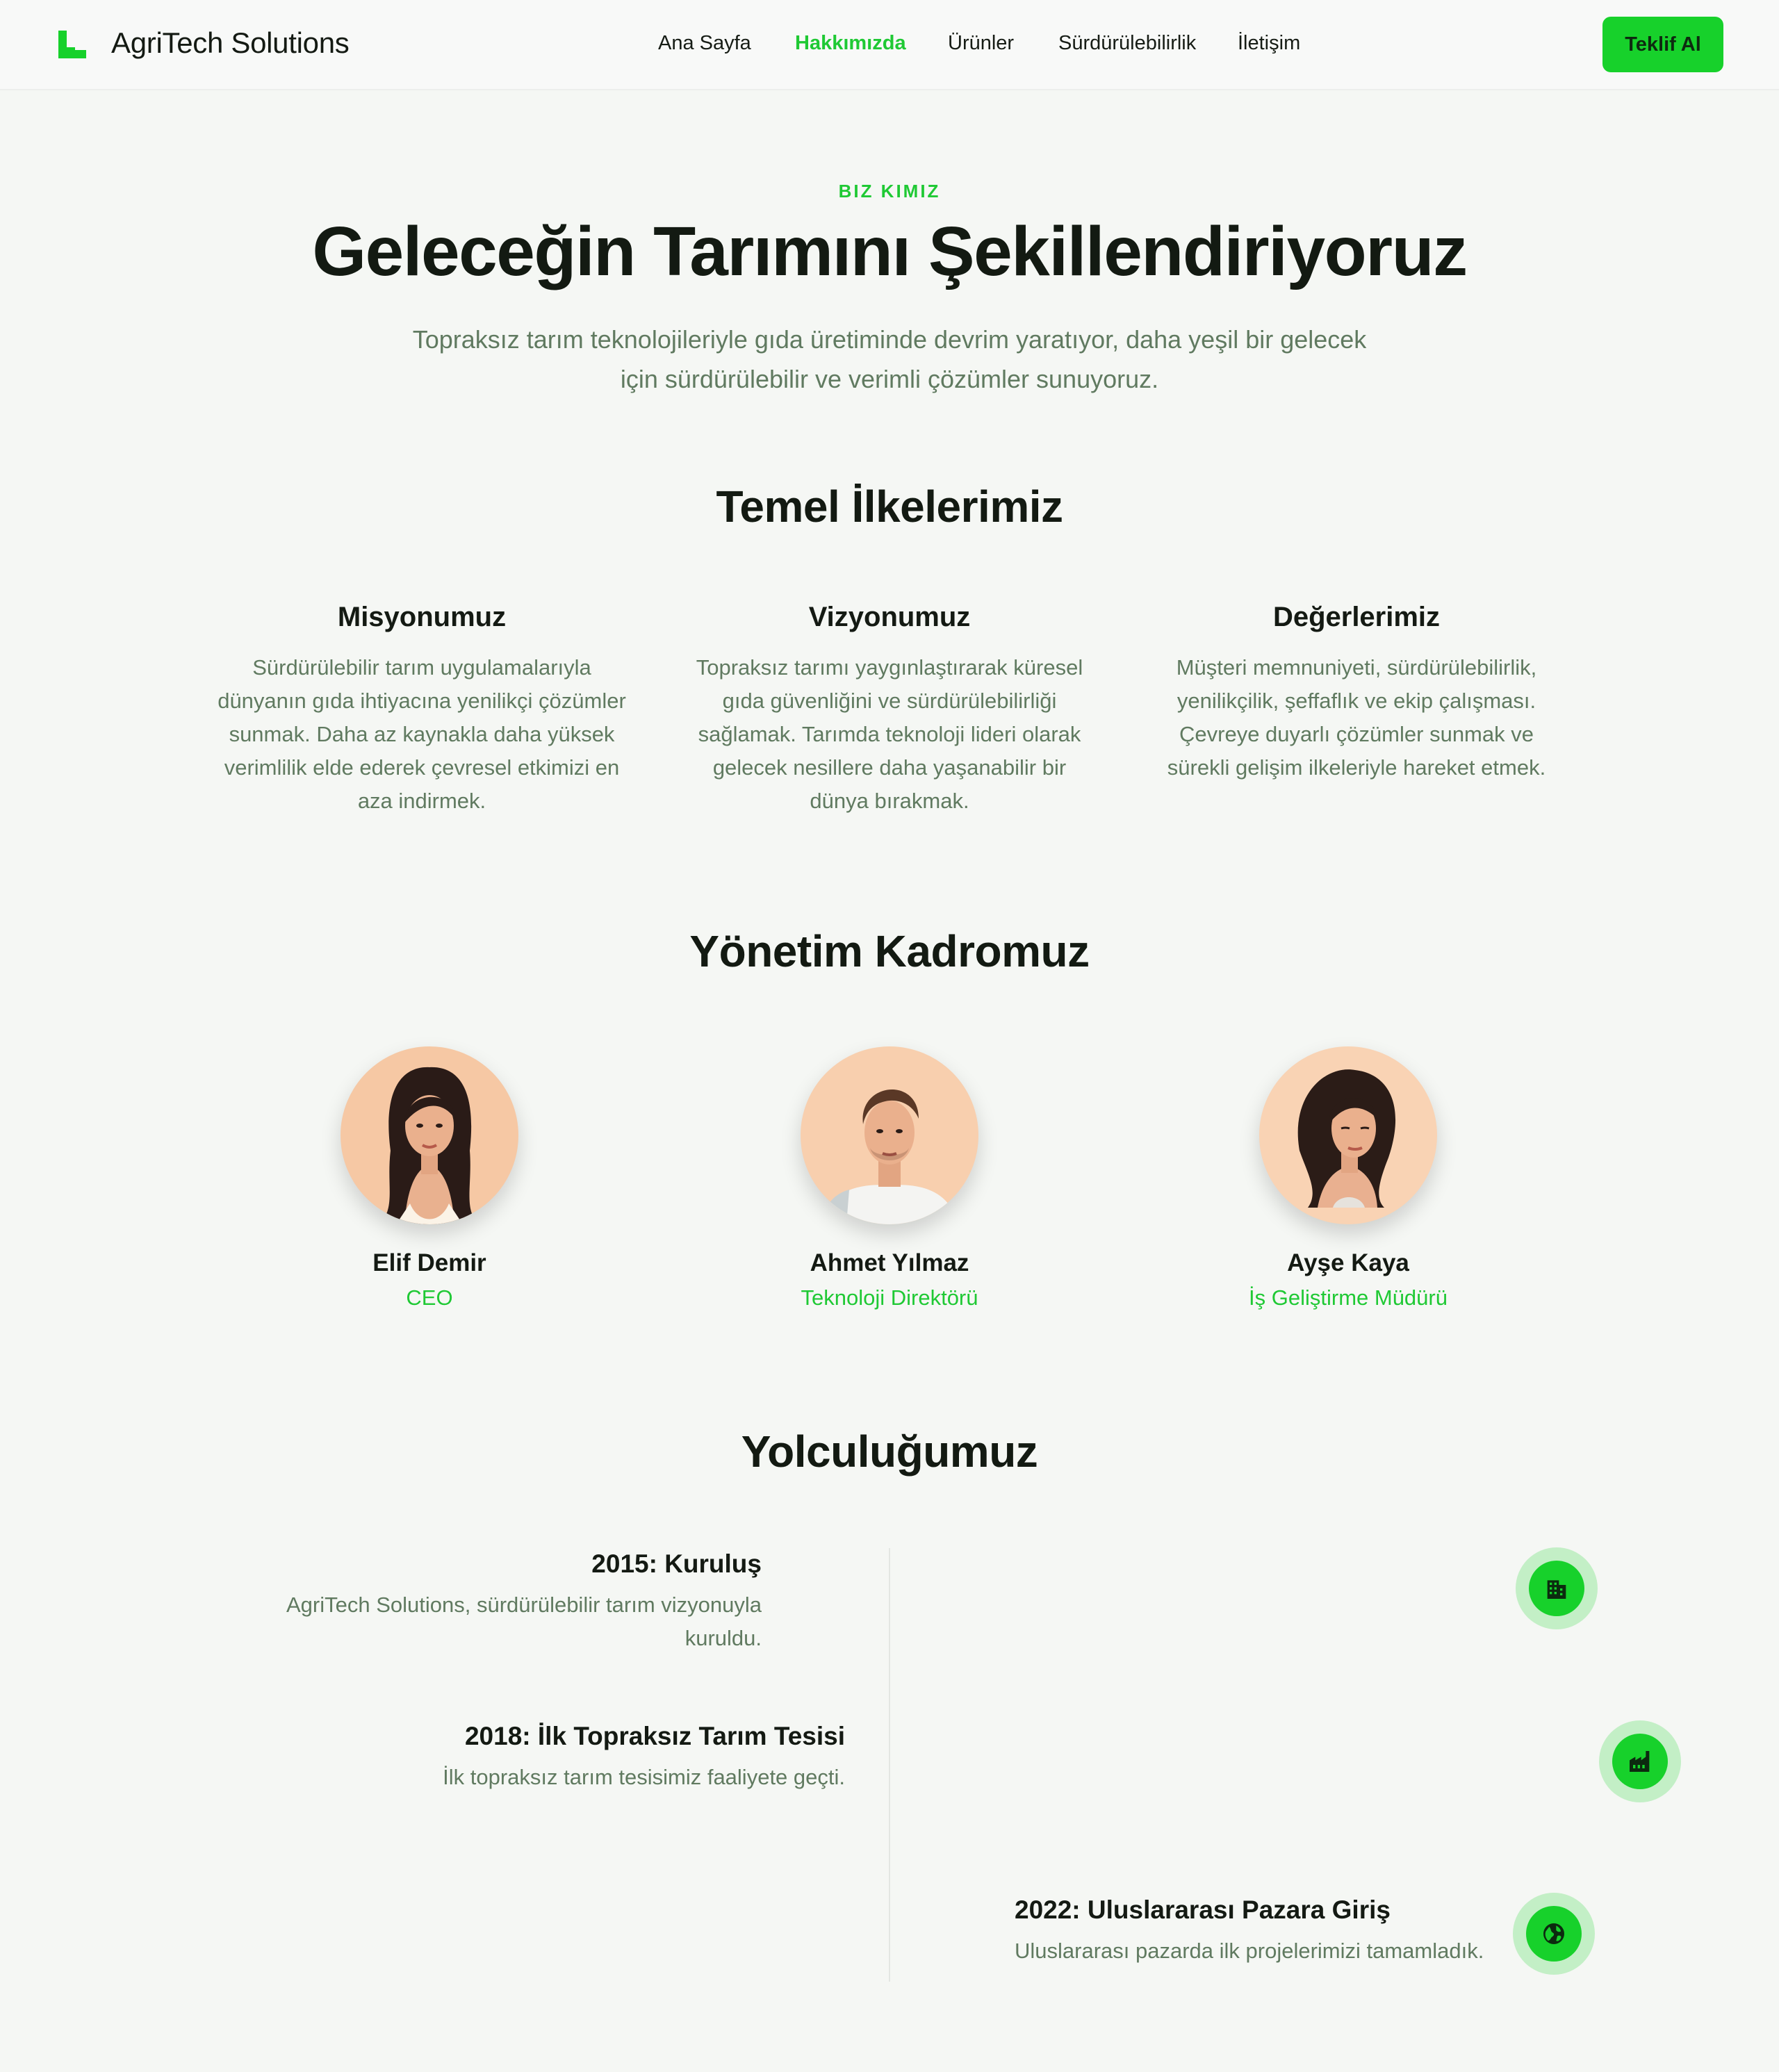 The image size is (1779, 2072). What do you see at coordinates (889, 1452) in the screenshot?
I see `journey-title: Yolculuğumuz` at bounding box center [889, 1452].